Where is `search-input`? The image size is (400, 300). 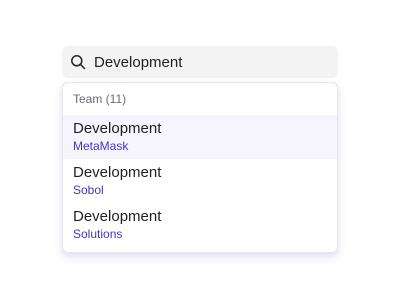 search-input is located at coordinates (209, 62).